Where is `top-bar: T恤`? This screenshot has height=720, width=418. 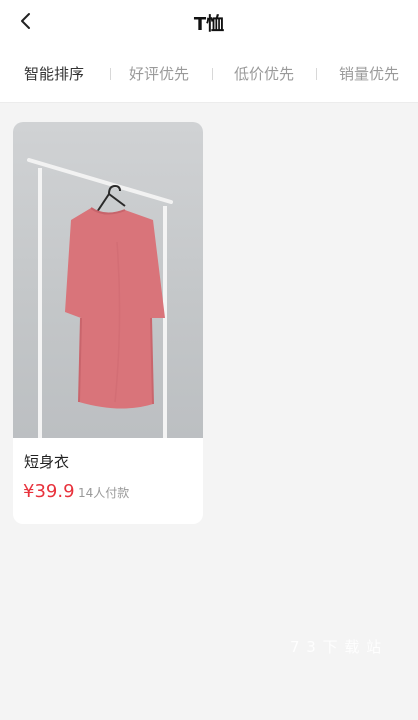
top-bar: T恤 is located at coordinates (209, 22).